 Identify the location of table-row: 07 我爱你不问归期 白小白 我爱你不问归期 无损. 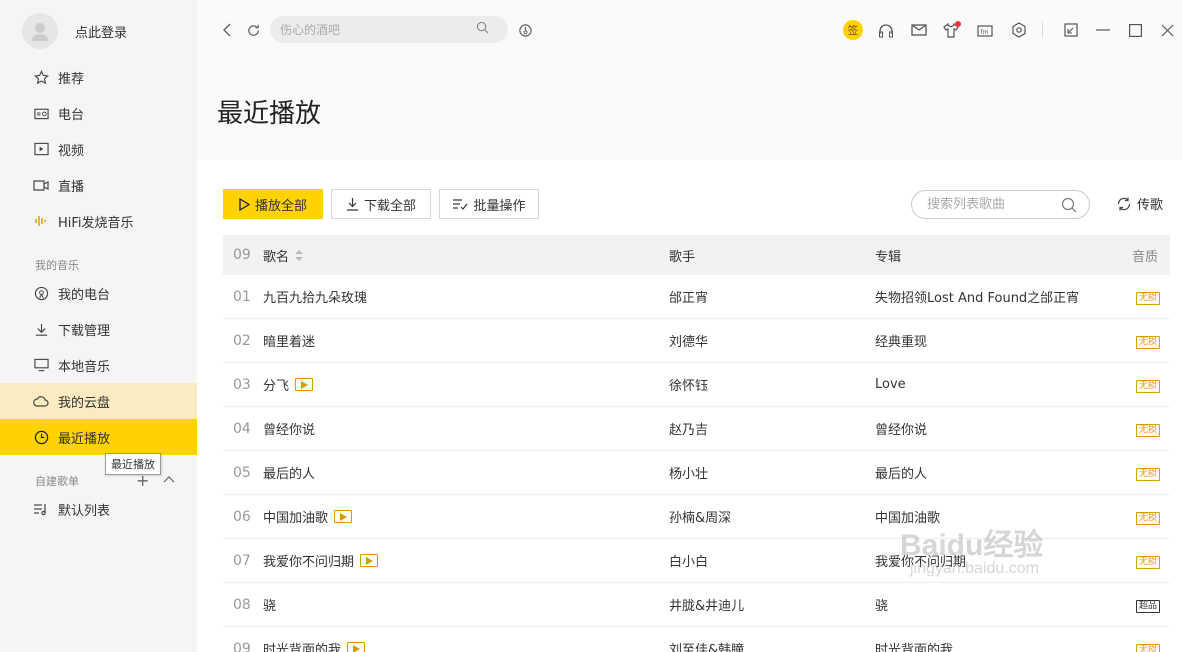
(696, 561).